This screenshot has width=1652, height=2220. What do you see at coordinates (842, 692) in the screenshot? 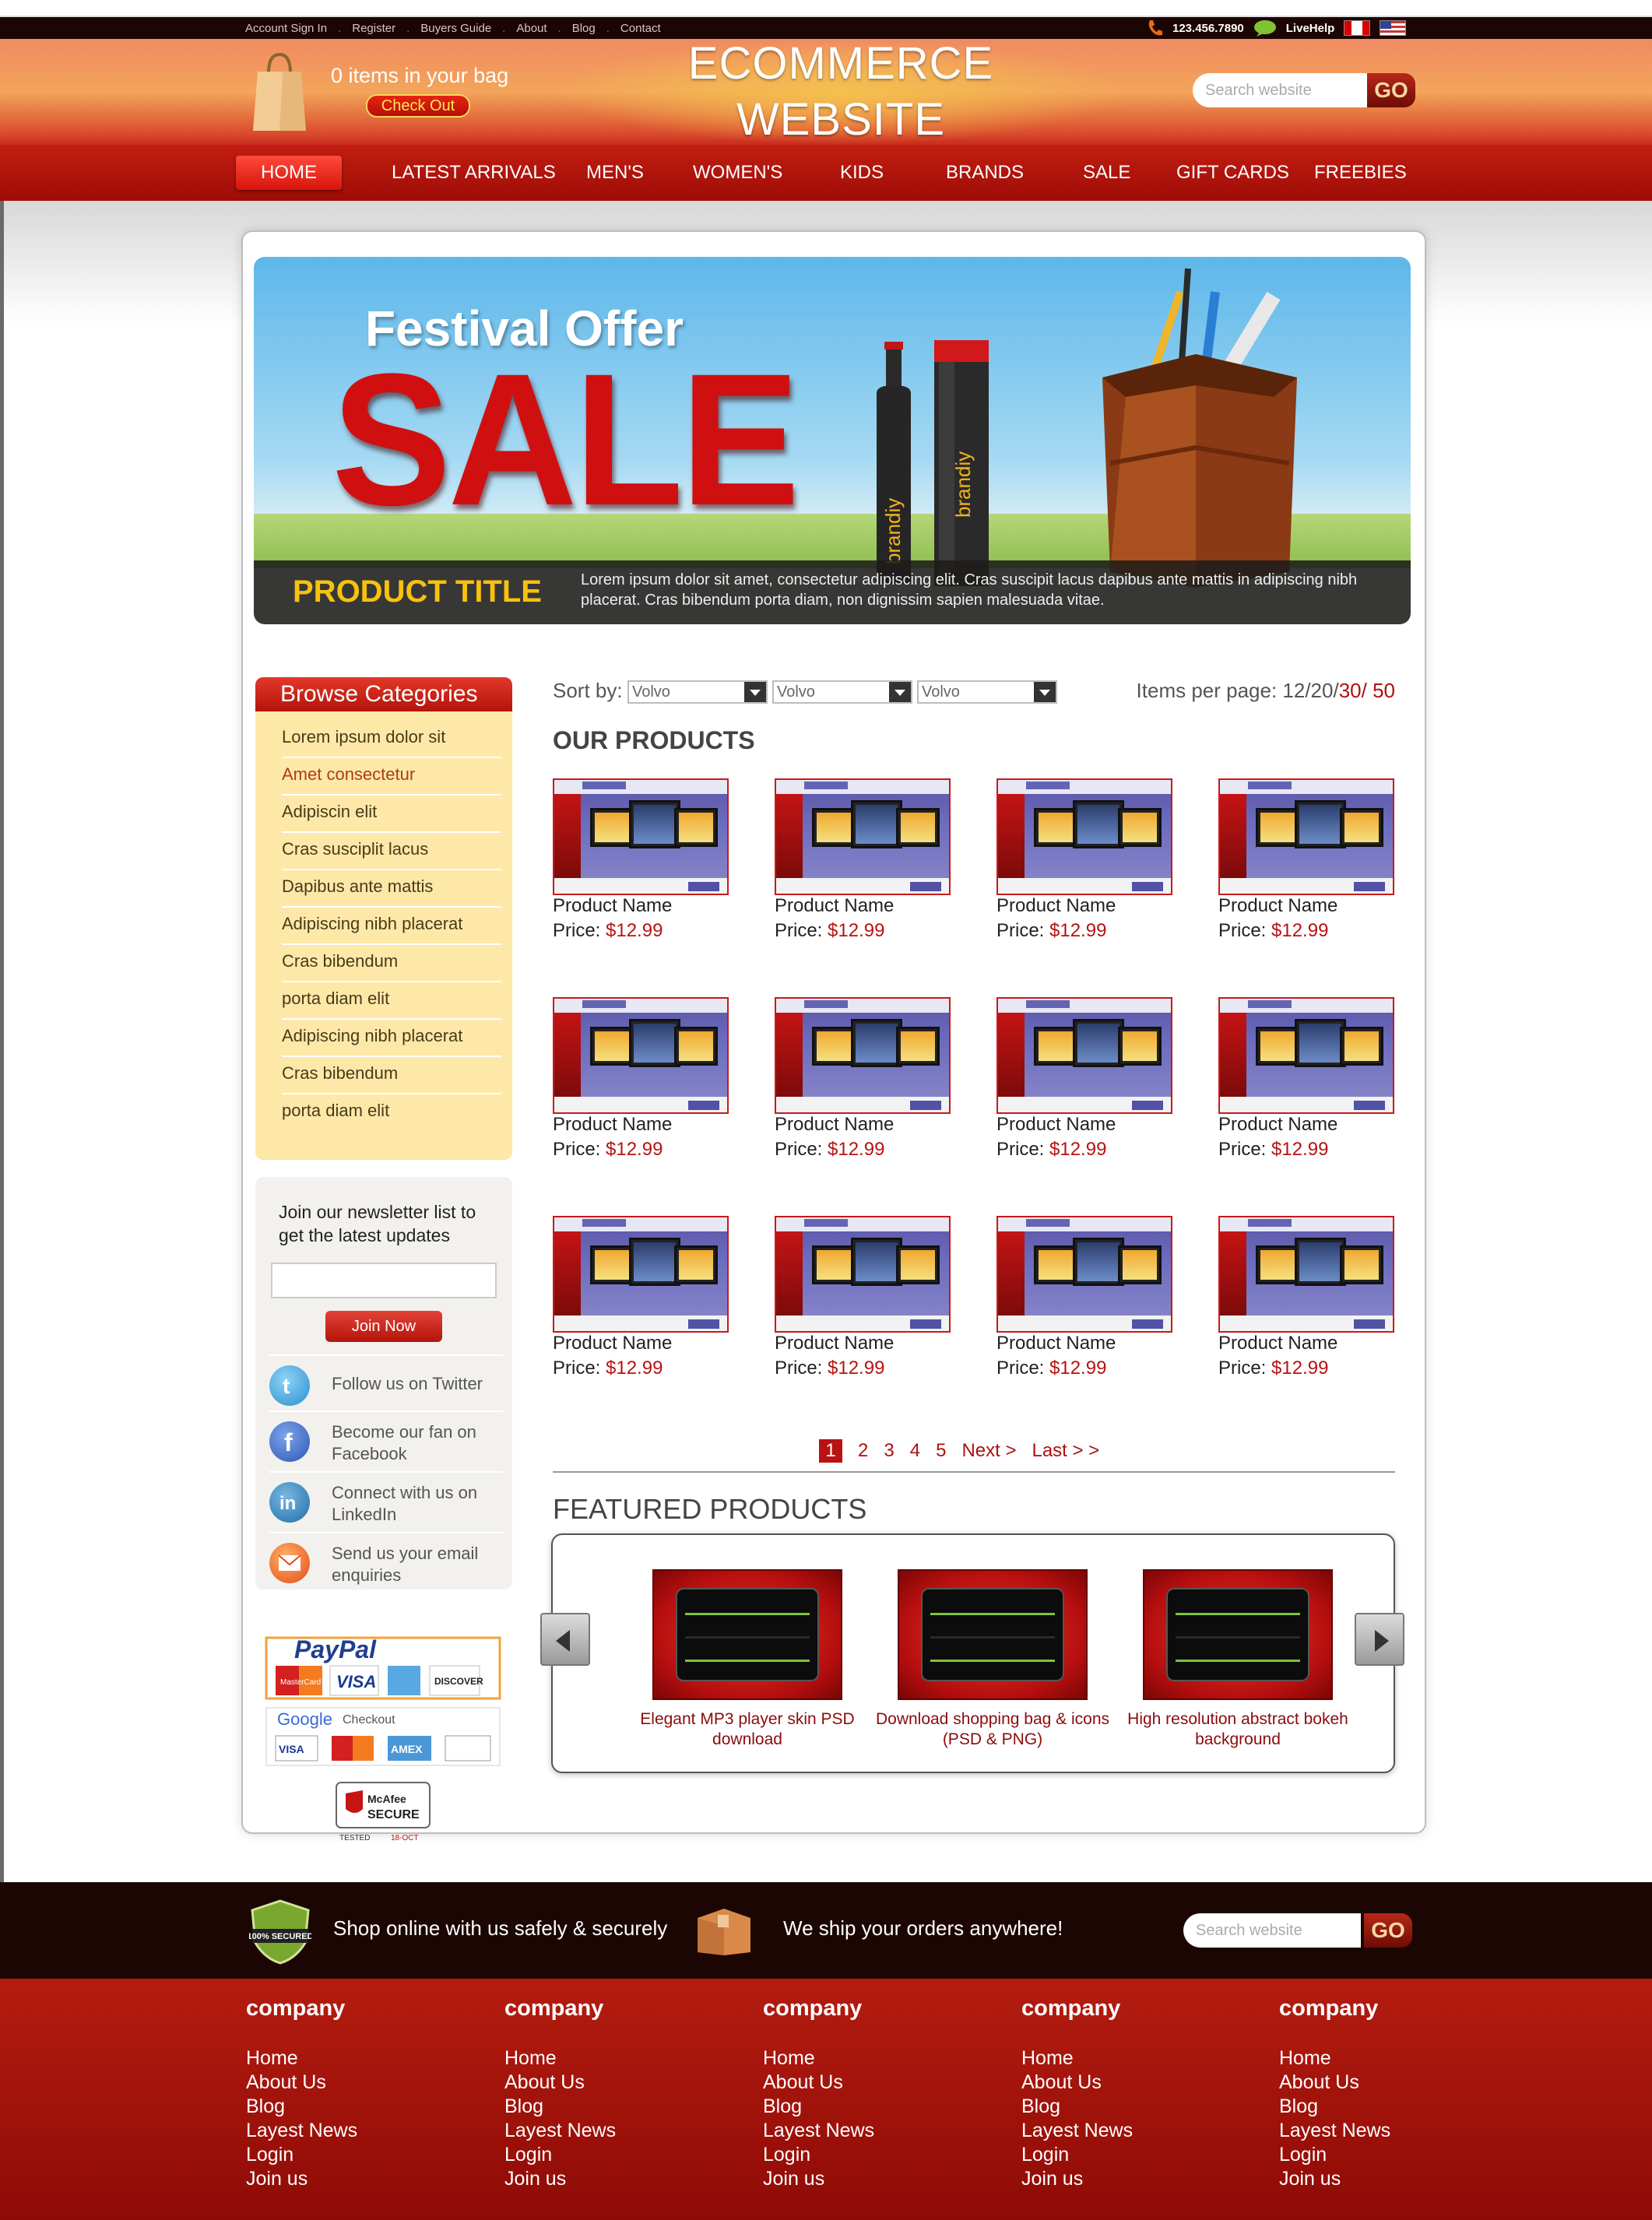
I see `sort-select-2: Volvo` at bounding box center [842, 692].